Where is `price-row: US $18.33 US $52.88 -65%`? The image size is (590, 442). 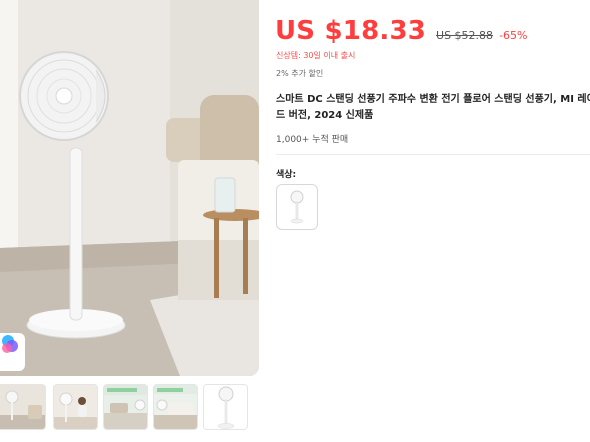
price-row: US $18.33 US $52.88 -65% is located at coordinates (401, 31).